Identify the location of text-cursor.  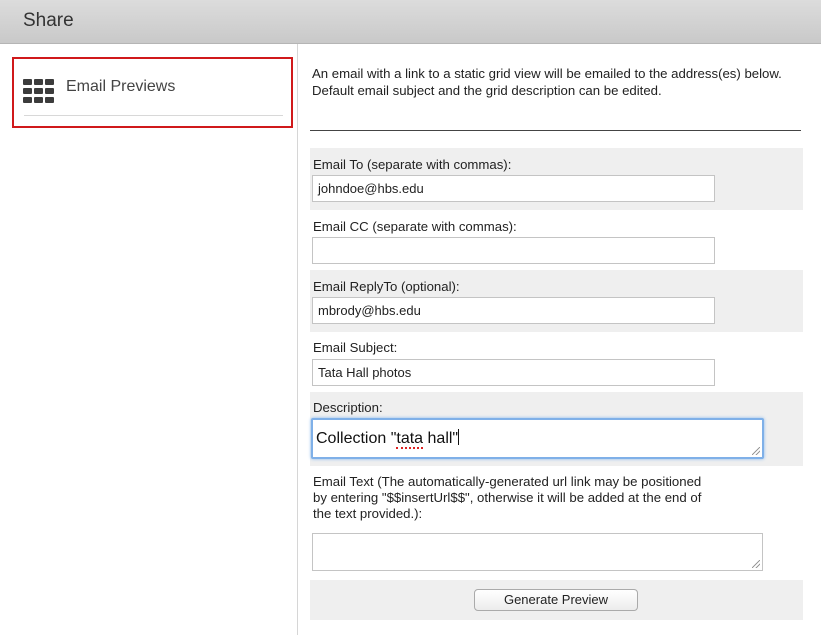
(459, 437).